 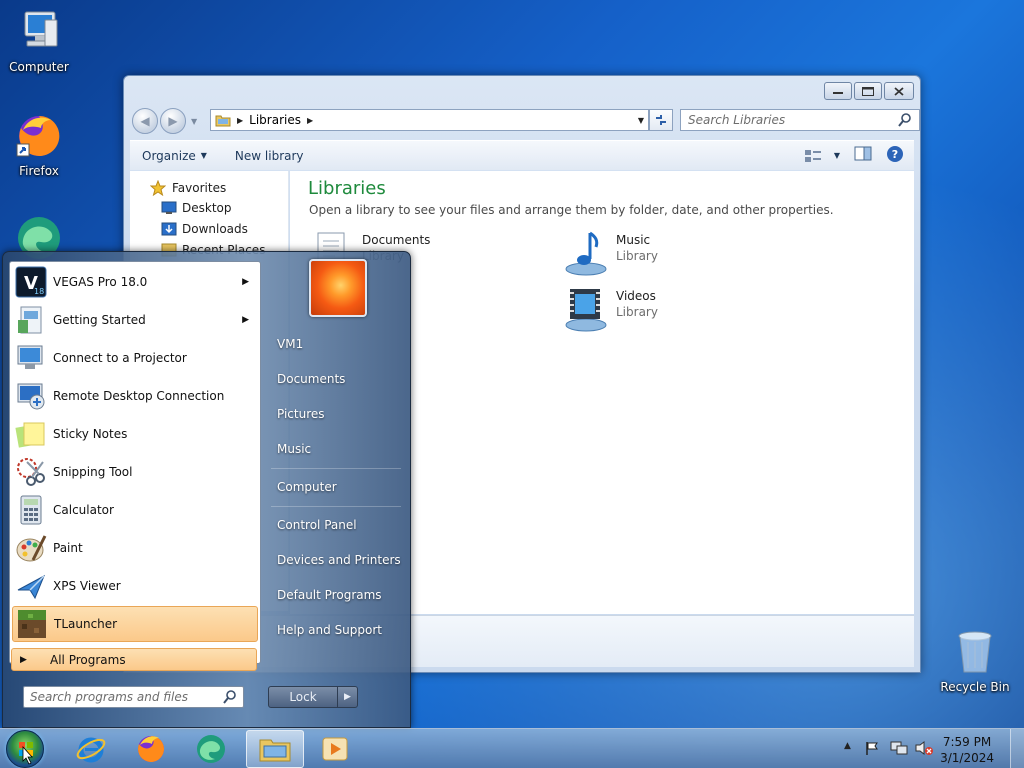 I want to click on start-link-computer: Computer, so click(x=307, y=487).